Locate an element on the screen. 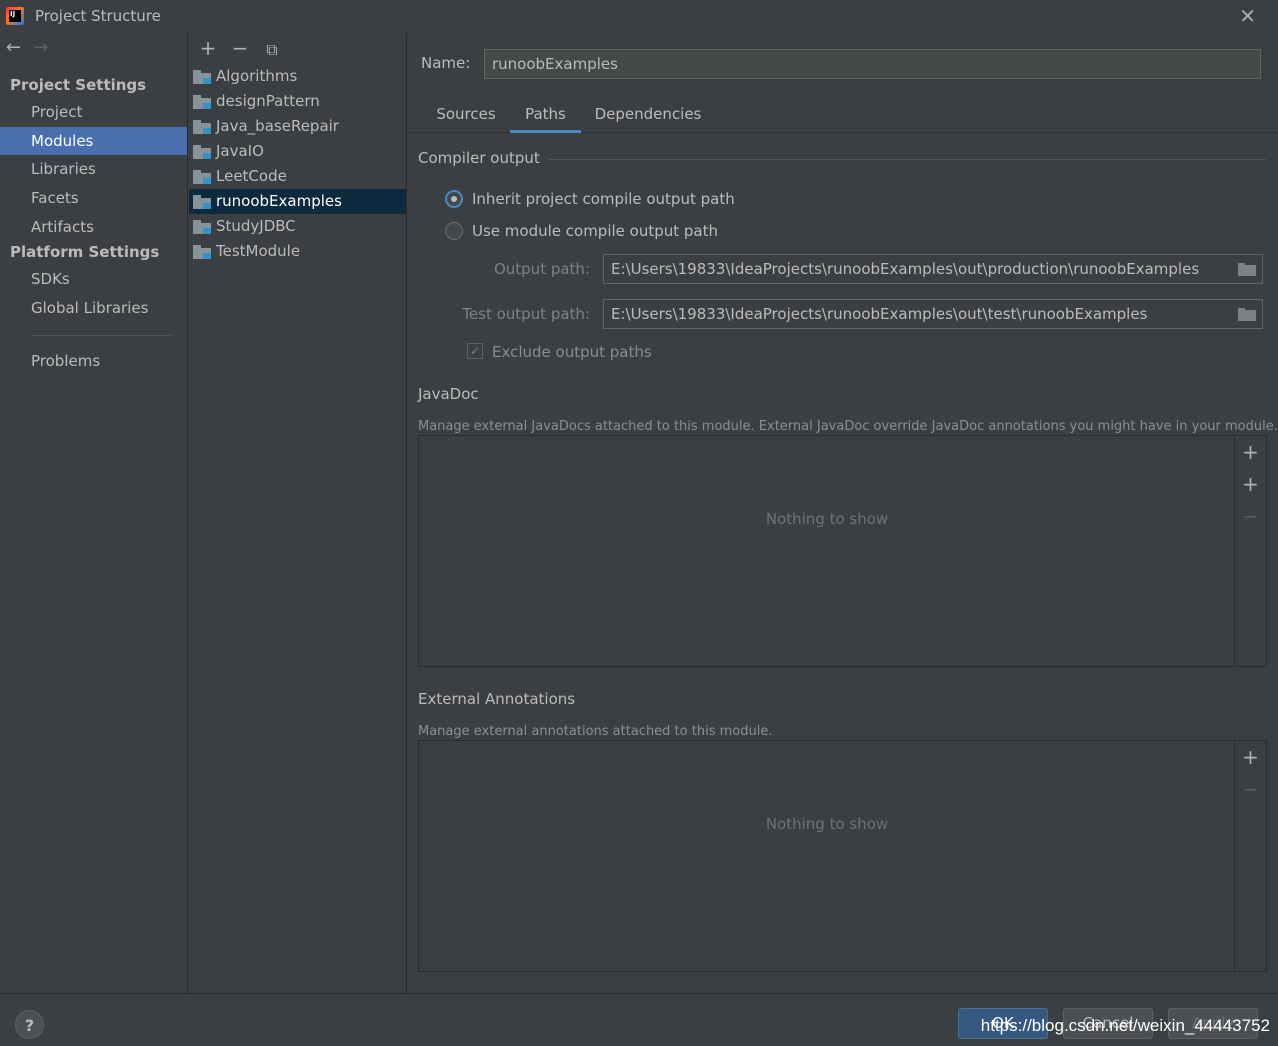  javadoc-empty-text: Nothing to show is located at coordinates (827, 519).